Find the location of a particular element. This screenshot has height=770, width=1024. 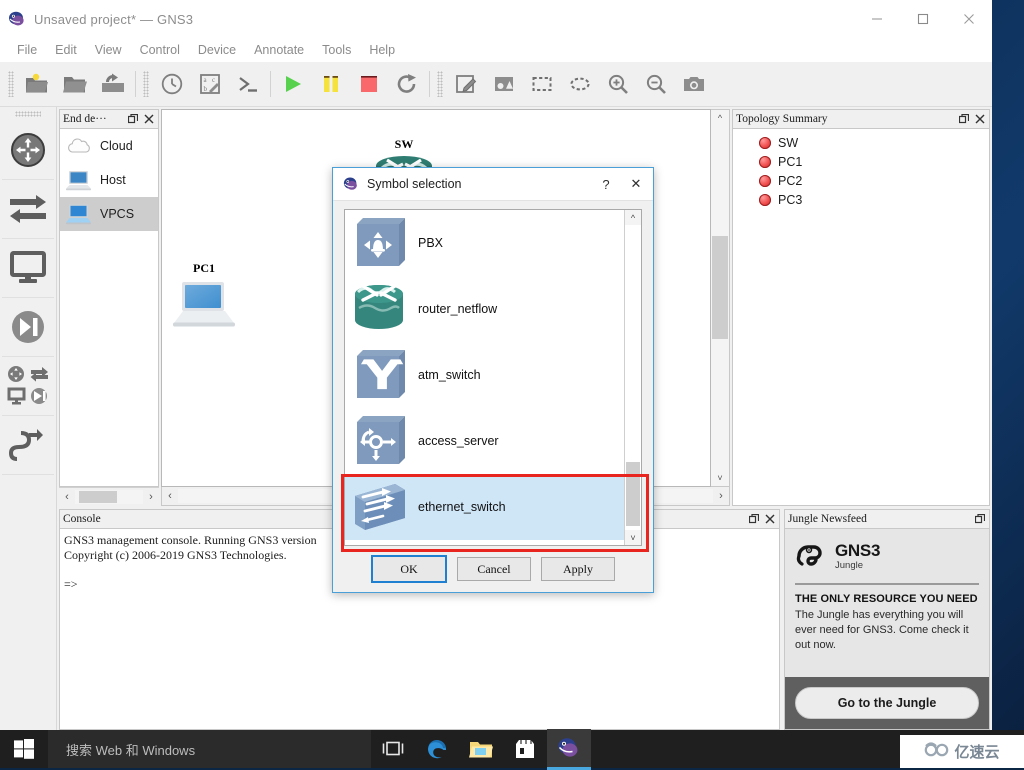

file-explorer-icon is located at coordinates (481, 749).